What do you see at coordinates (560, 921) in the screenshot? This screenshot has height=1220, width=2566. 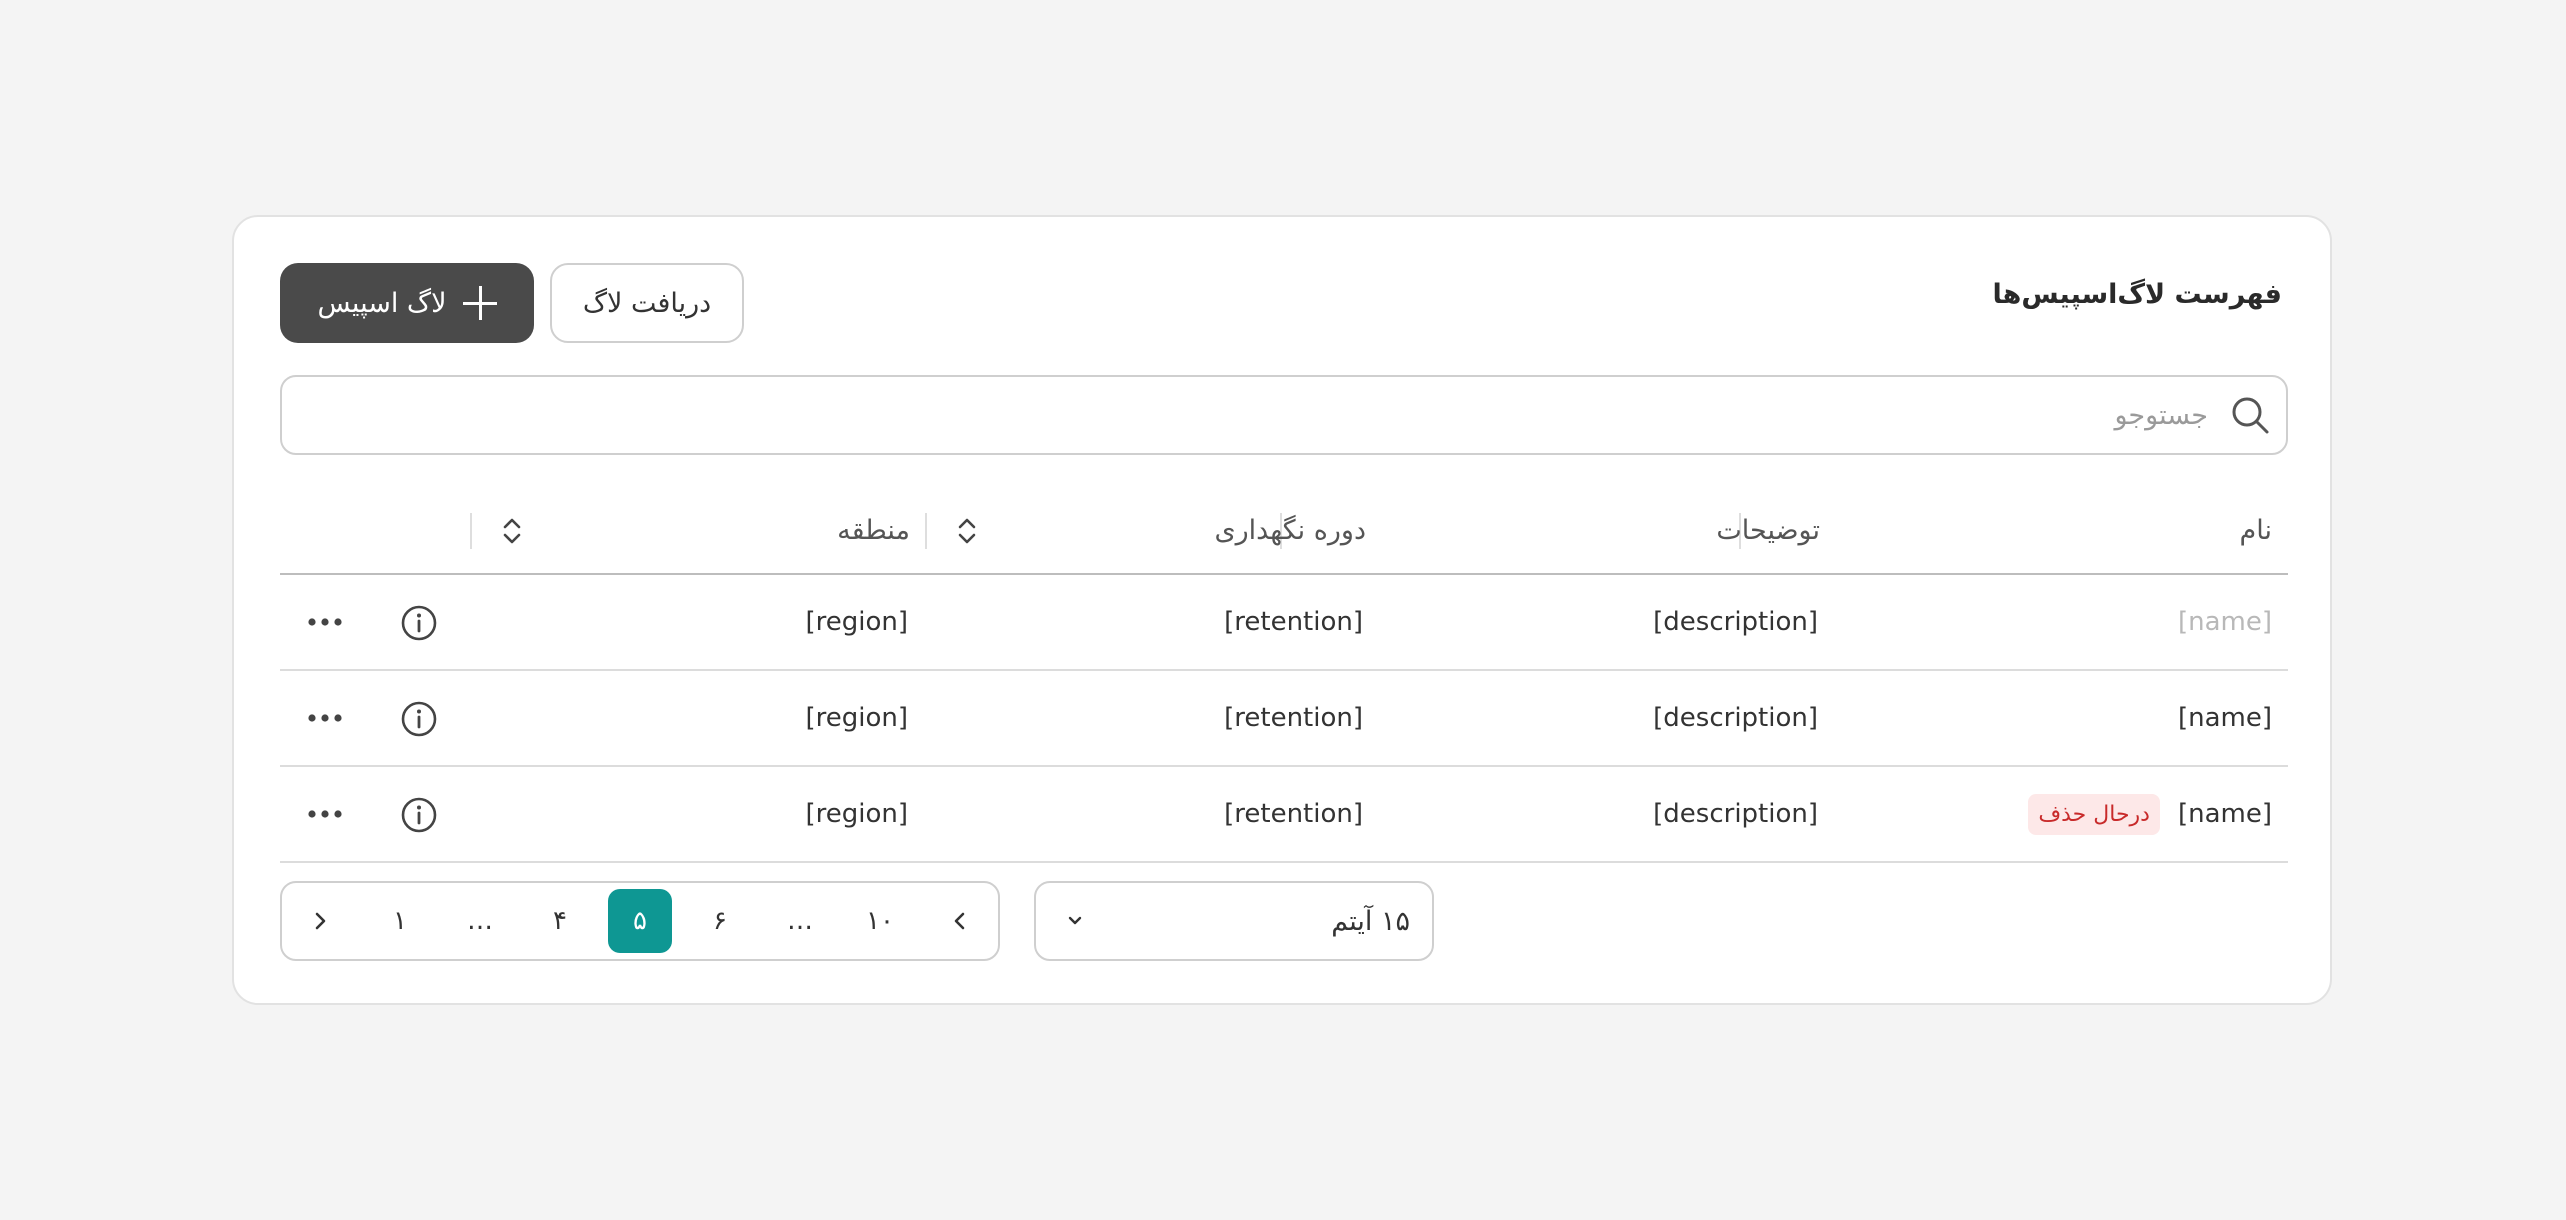 I see `page-button: ۴` at bounding box center [560, 921].